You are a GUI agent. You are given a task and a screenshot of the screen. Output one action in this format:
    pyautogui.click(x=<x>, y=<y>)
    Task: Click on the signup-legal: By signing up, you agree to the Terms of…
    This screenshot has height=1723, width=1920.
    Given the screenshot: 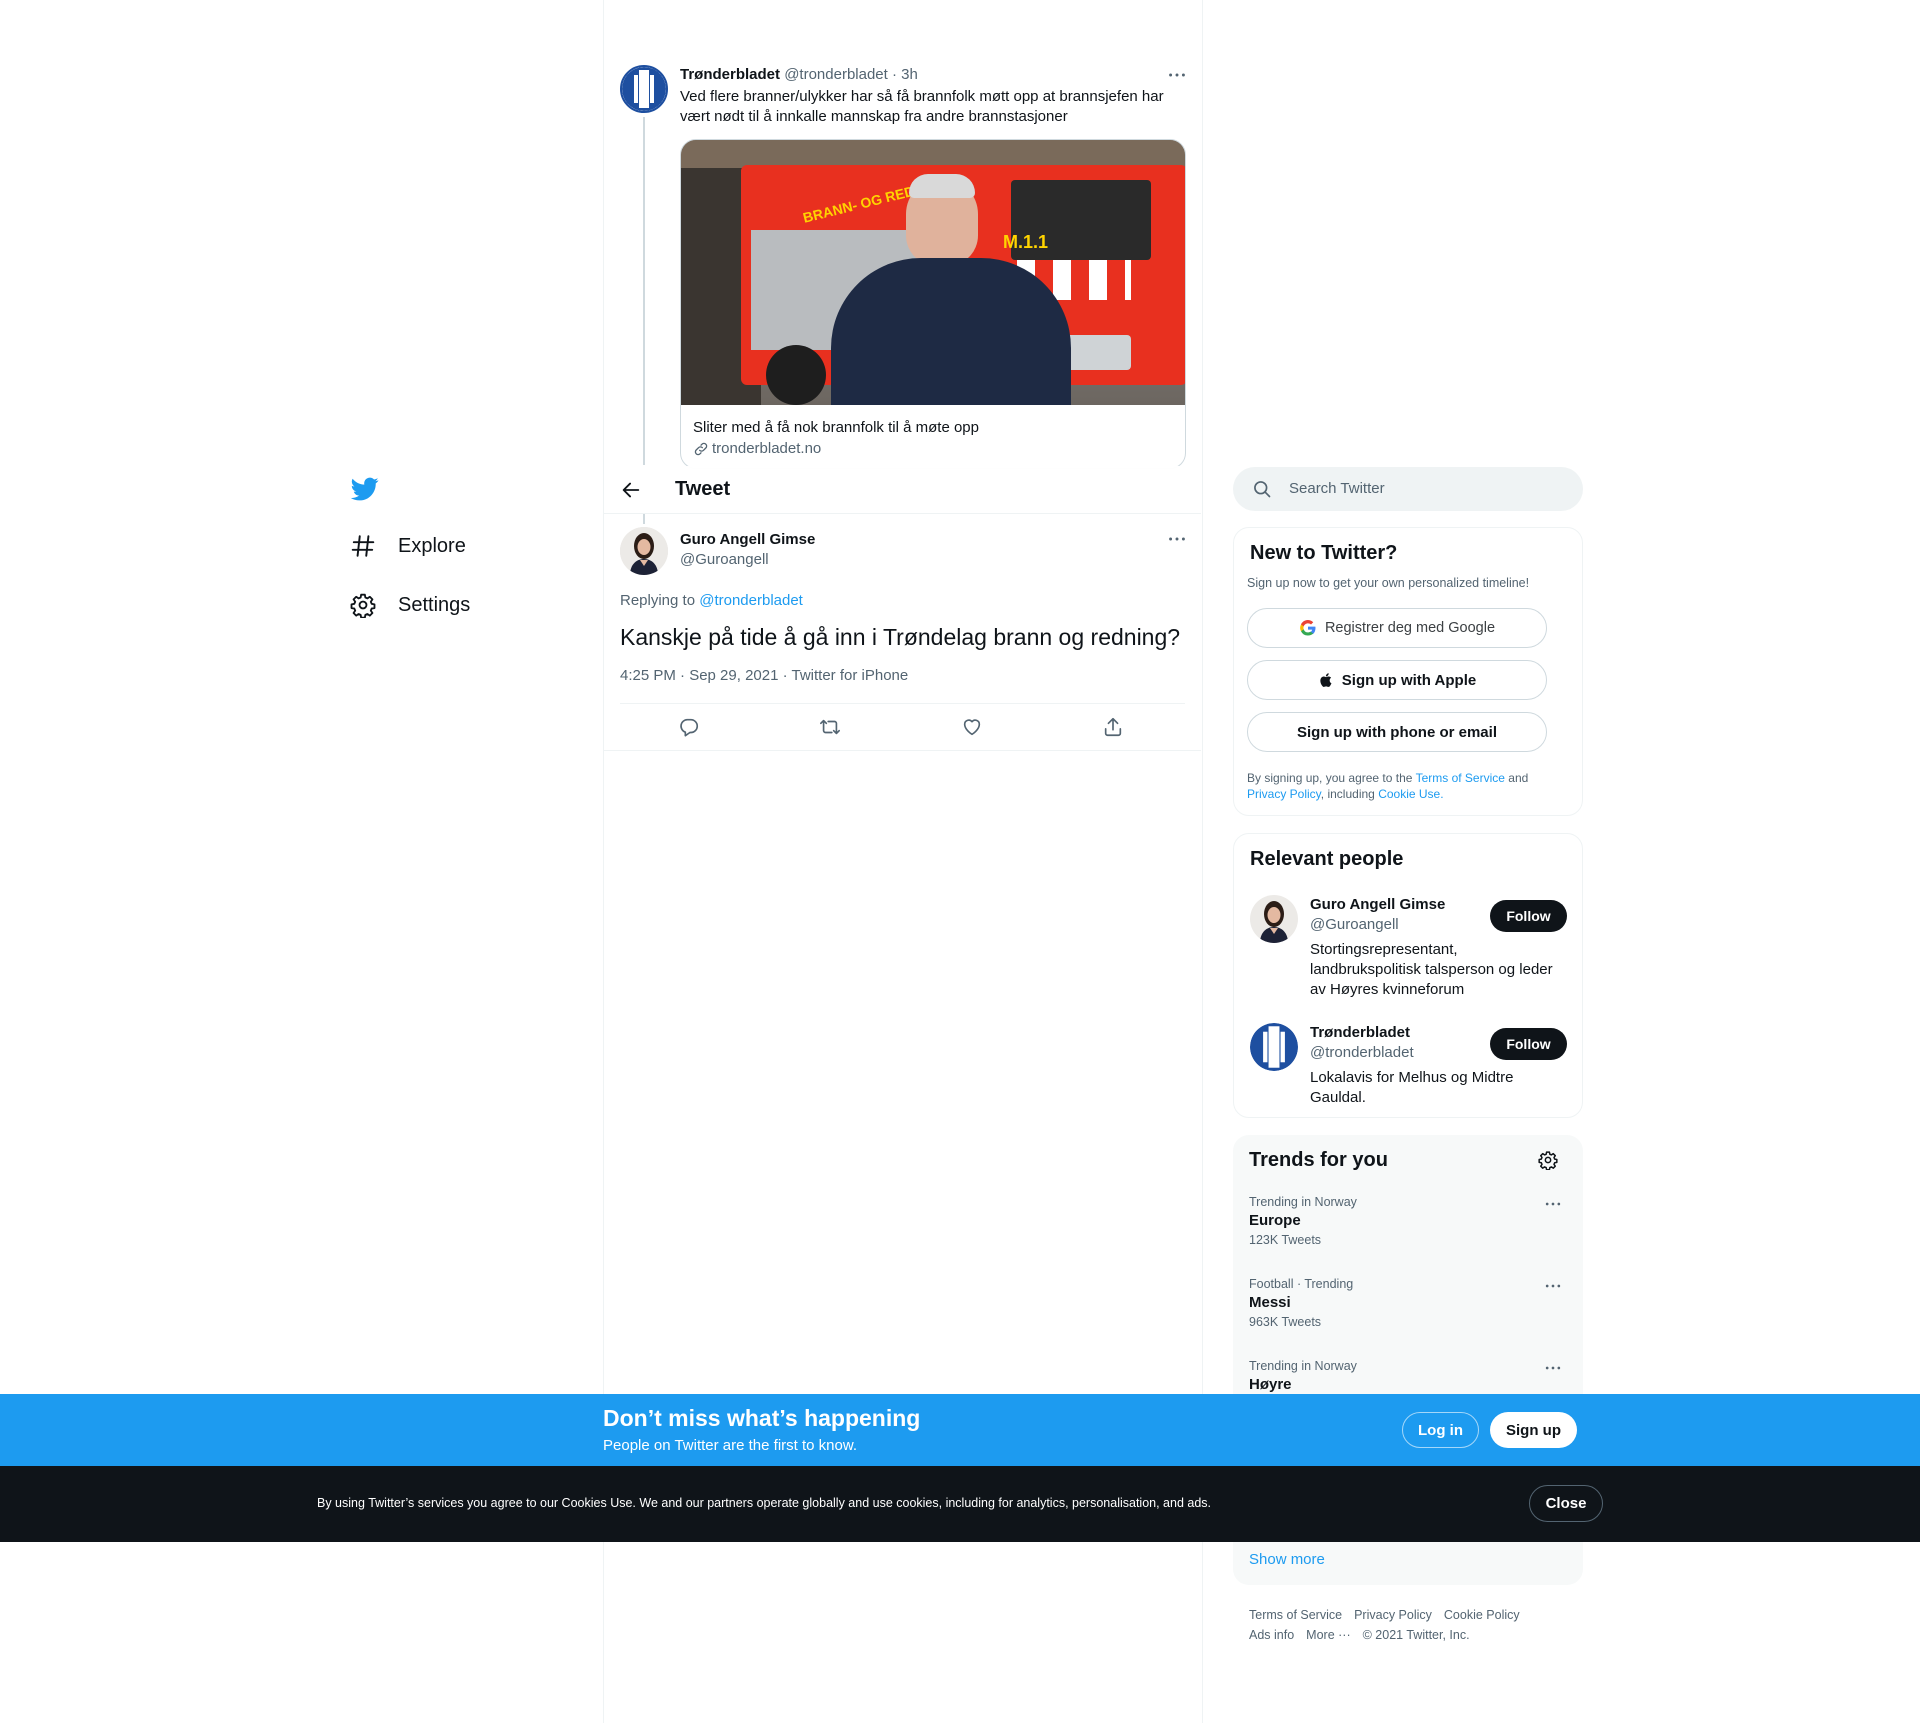 What is the action you would take?
    pyautogui.click(x=1388, y=786)
    